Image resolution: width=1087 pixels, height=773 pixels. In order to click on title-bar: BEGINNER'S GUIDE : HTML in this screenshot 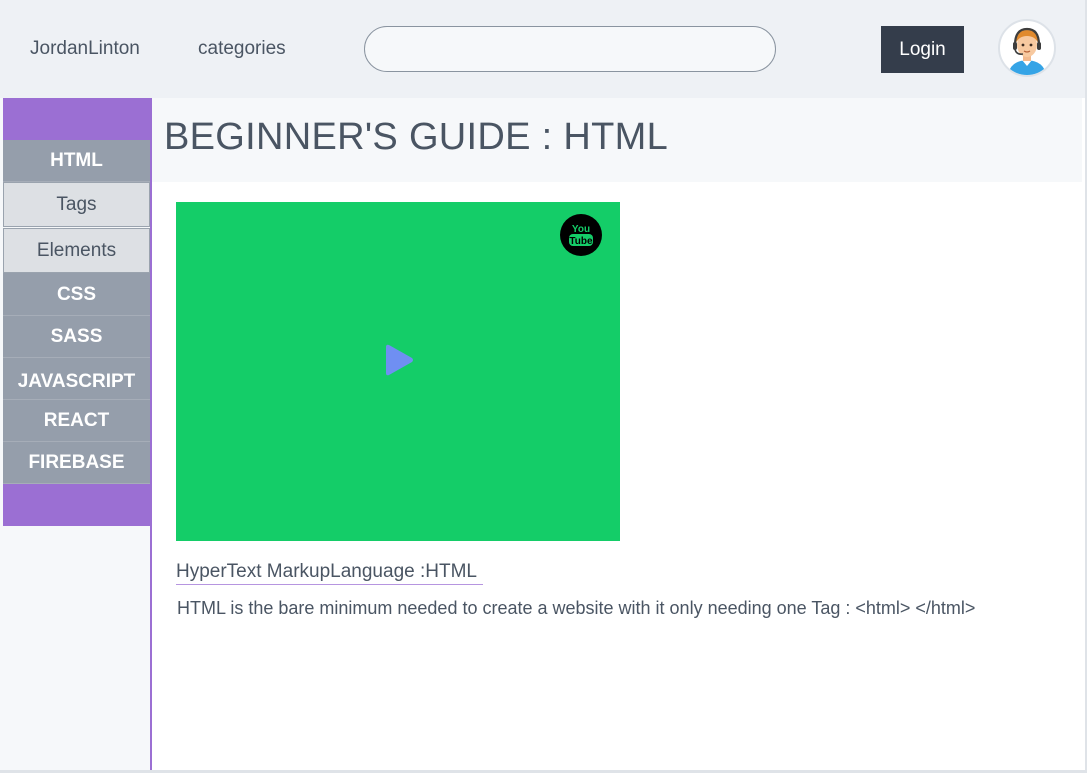, I will do `click(617, 140)`.